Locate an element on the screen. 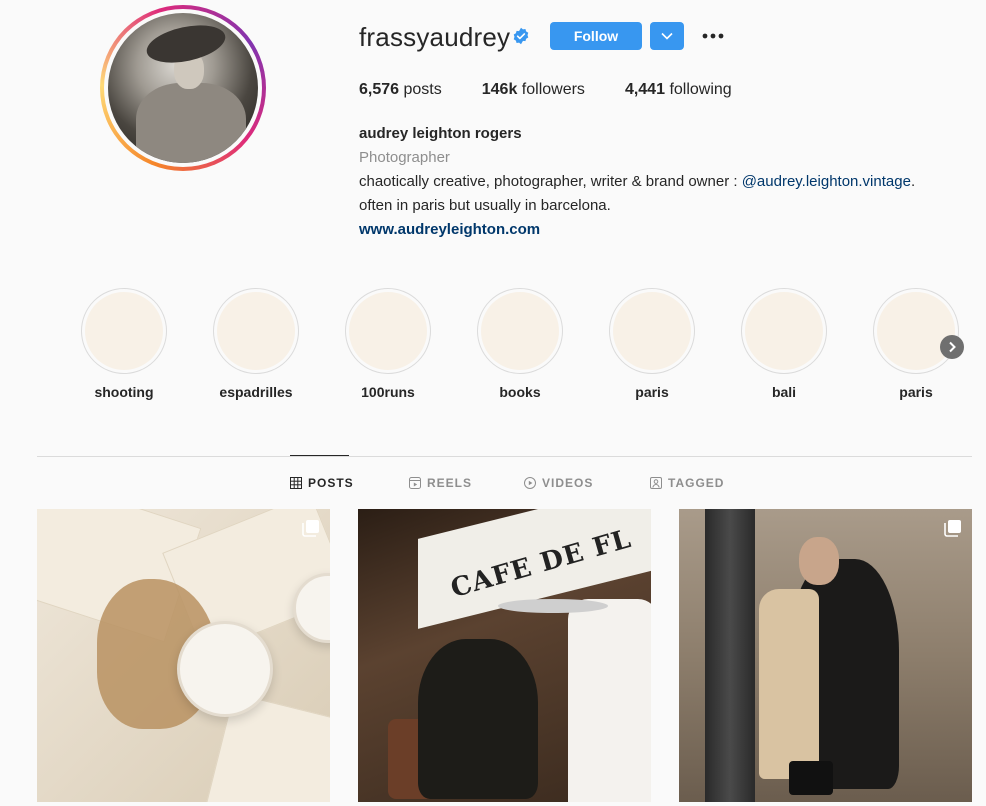 The height and width of the screenshot is (806, 986). highlight-item: espadrilles is located at coordinates (256, 344).